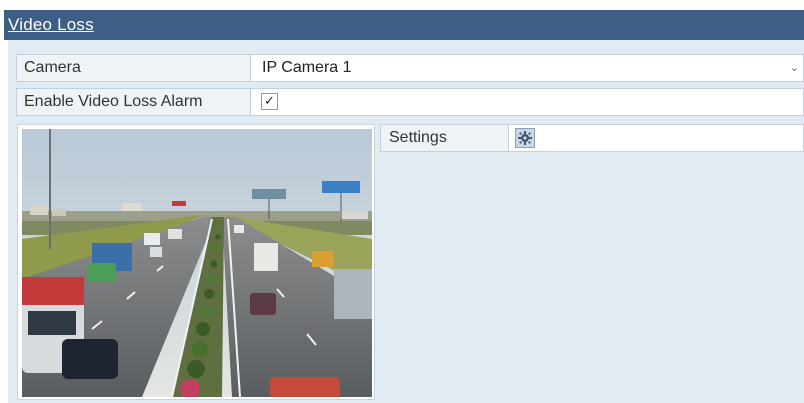 The image size is (804, 403). I want to click on settings-button, so click(525, 138).